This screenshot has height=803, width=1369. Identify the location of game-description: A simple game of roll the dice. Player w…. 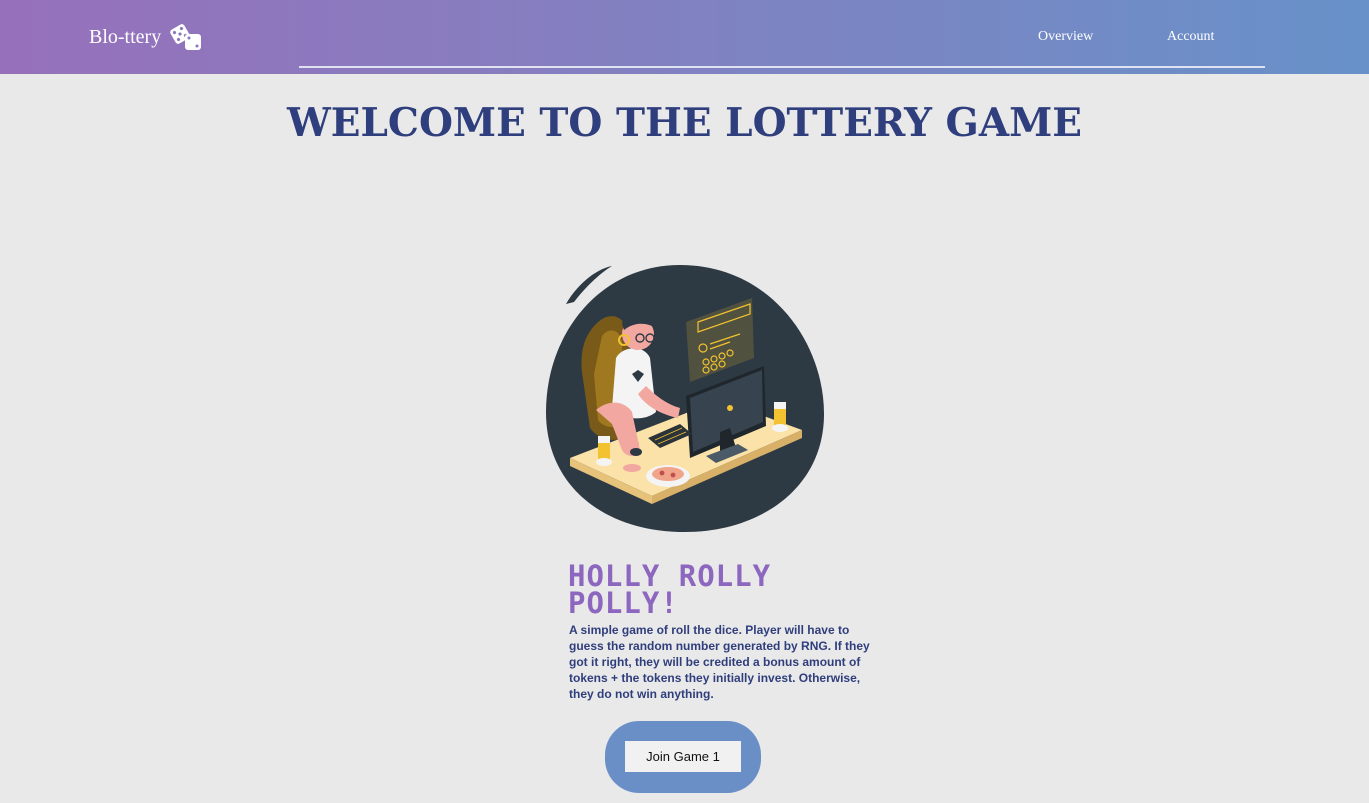
(719, 662).